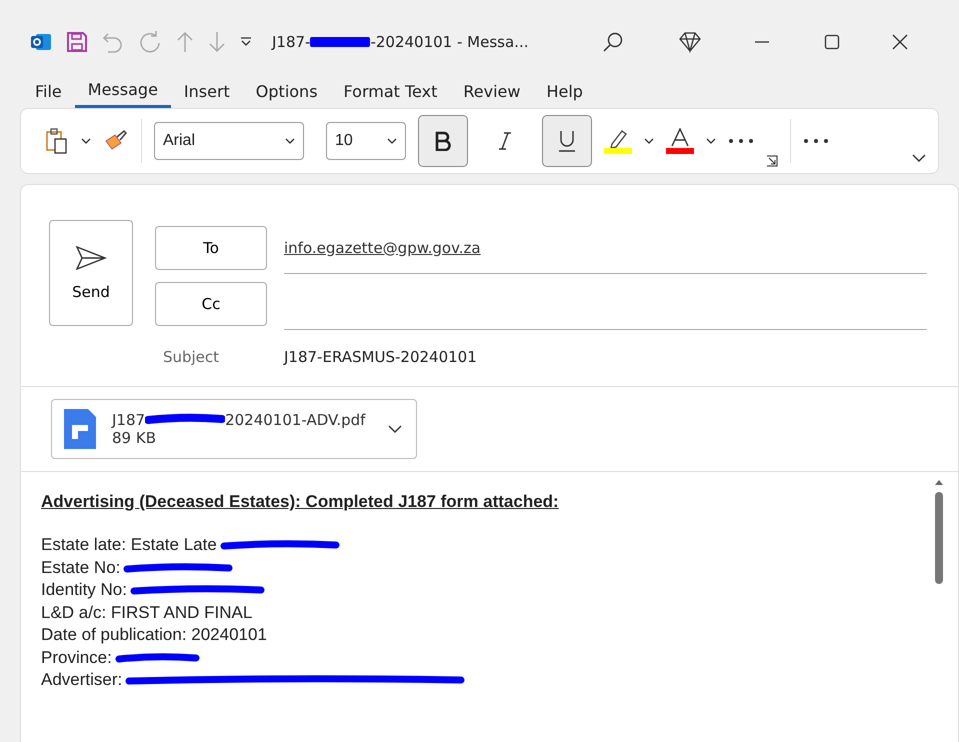 The width and height of the screenshot is (959, 742). What do you see at coordinates (239, 420) in the screenshot?
I see `attachment-name: J187 20240101-ADV.pdf` at bounding box center [239, 420].